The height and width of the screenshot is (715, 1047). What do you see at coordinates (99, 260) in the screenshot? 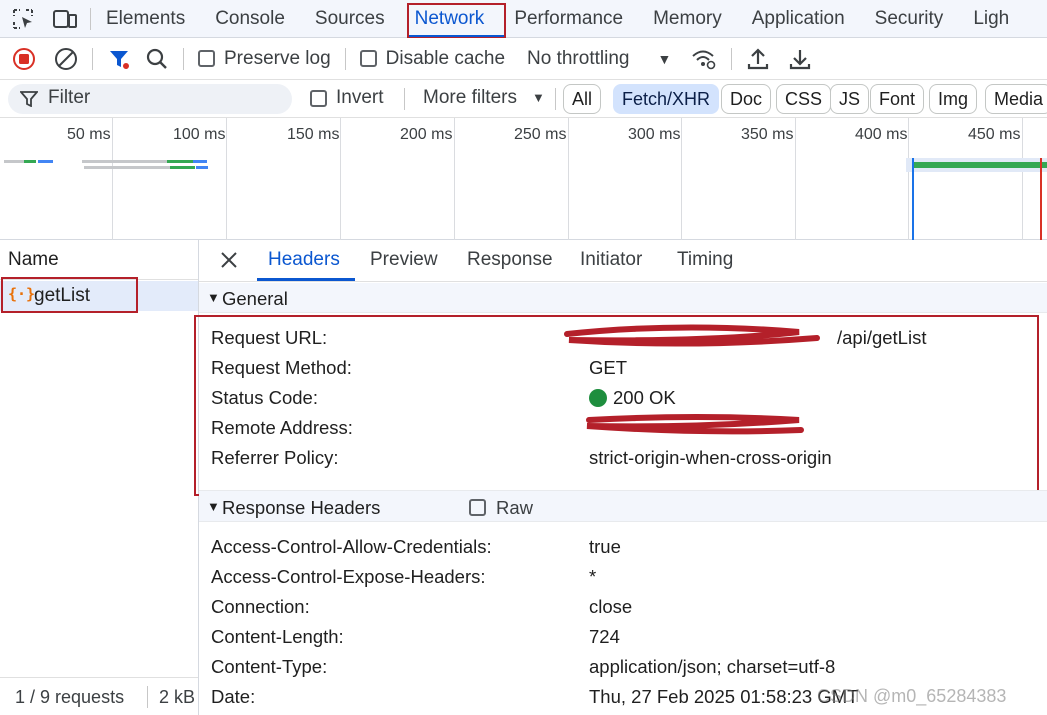
I see `requests-header: Name` at bounding box center [99, 260].